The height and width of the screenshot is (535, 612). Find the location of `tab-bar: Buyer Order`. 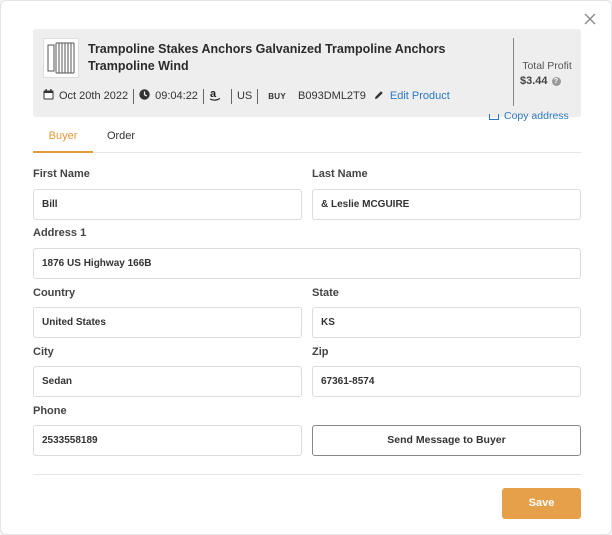

tab-bar: Buyer Order is located at coordinates (307, 139).